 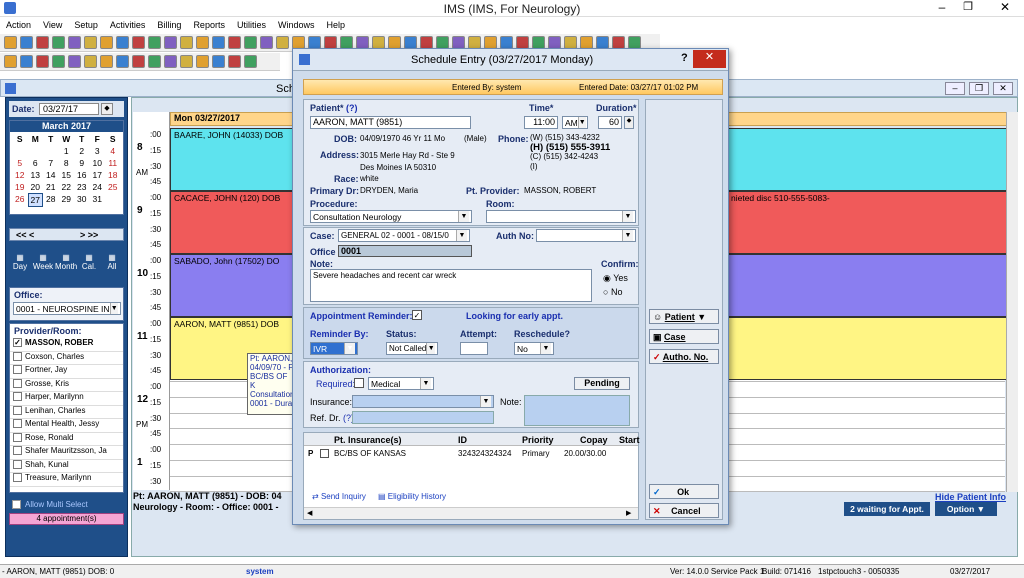 I want to click on menu-item-help: Help, so click(x=335, y=25).